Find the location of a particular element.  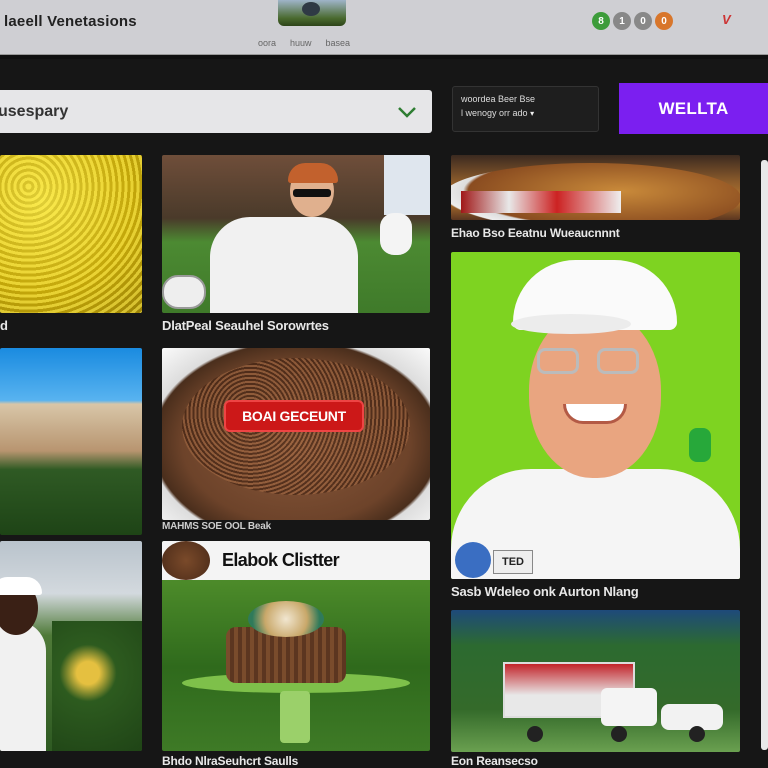

top-links: oora huuw basea is located at coordinates (304, 43).